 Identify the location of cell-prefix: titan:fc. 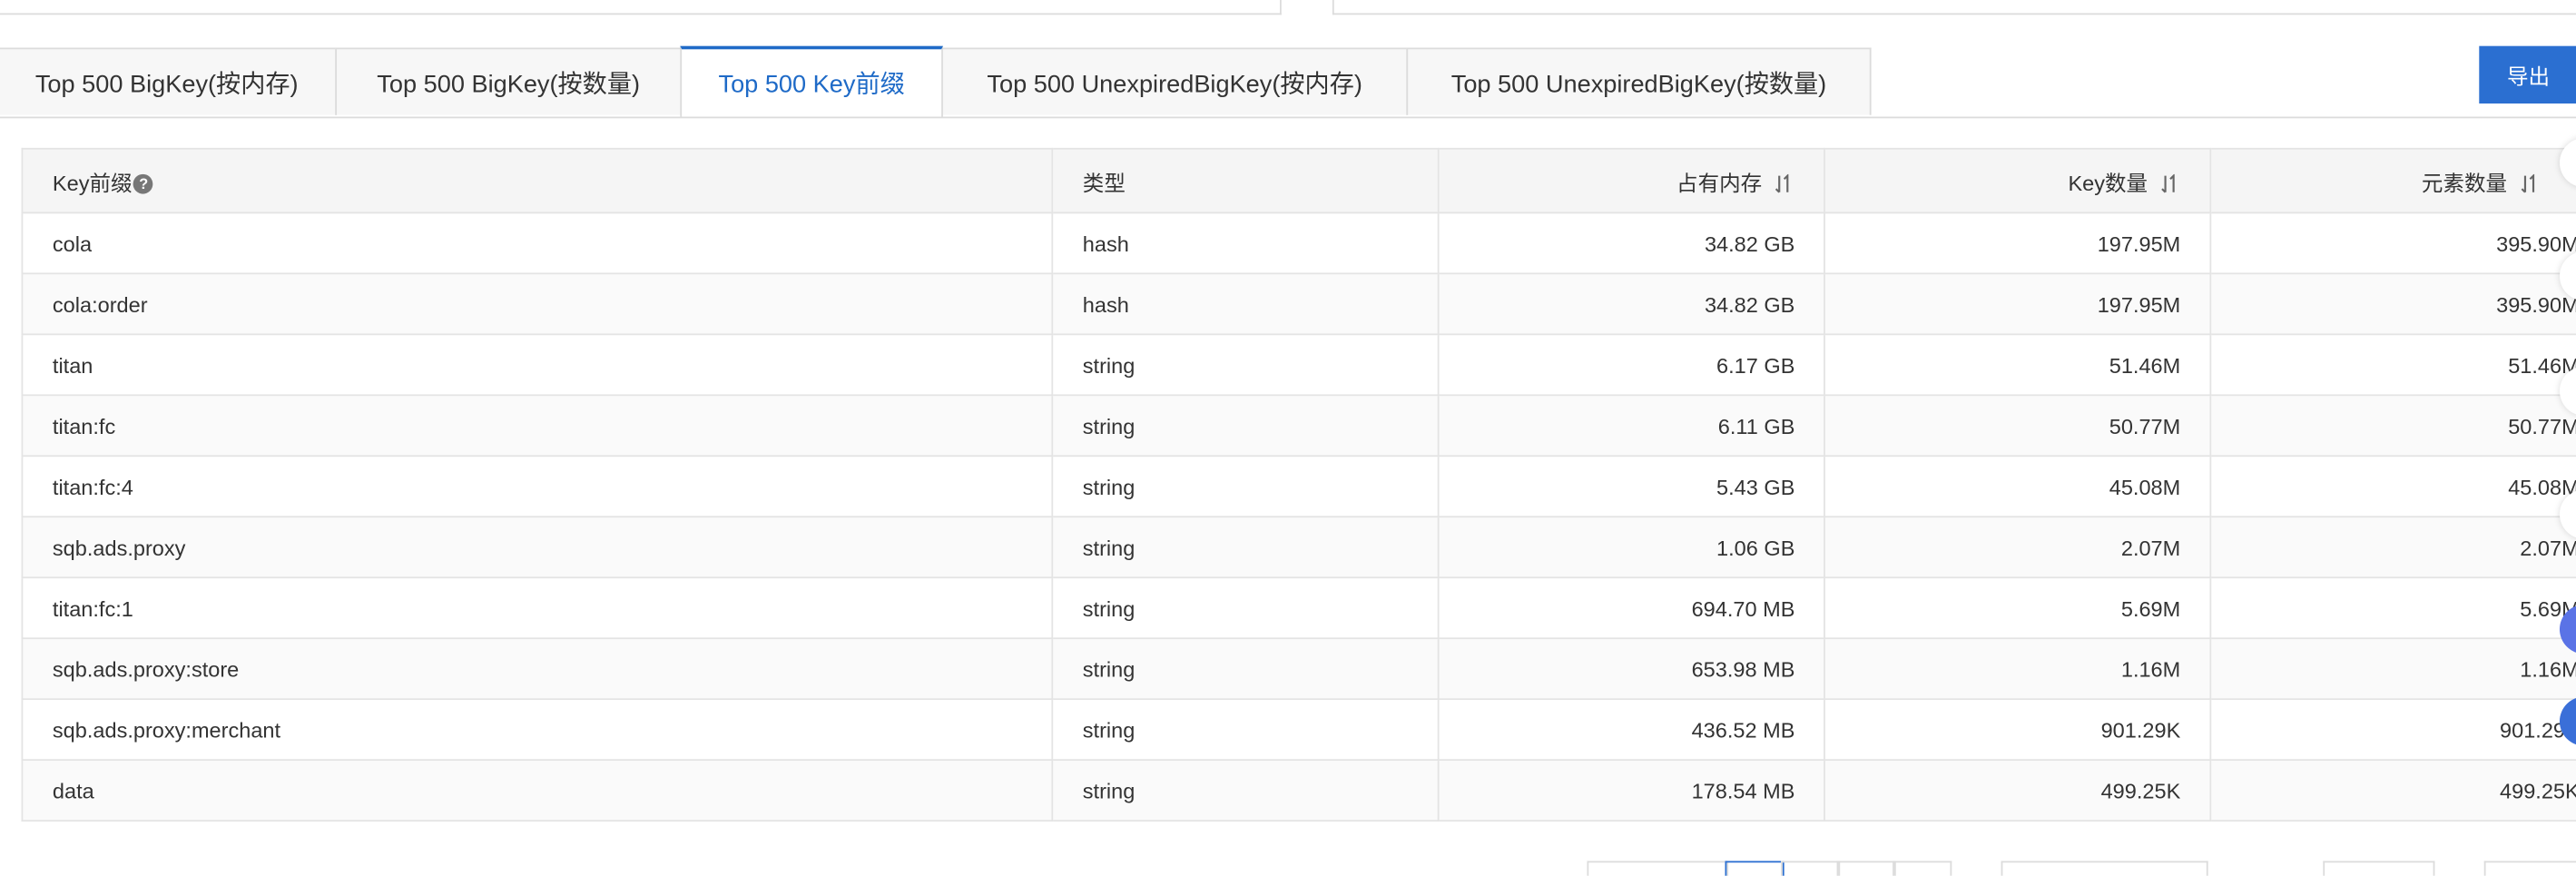
(537, 426).